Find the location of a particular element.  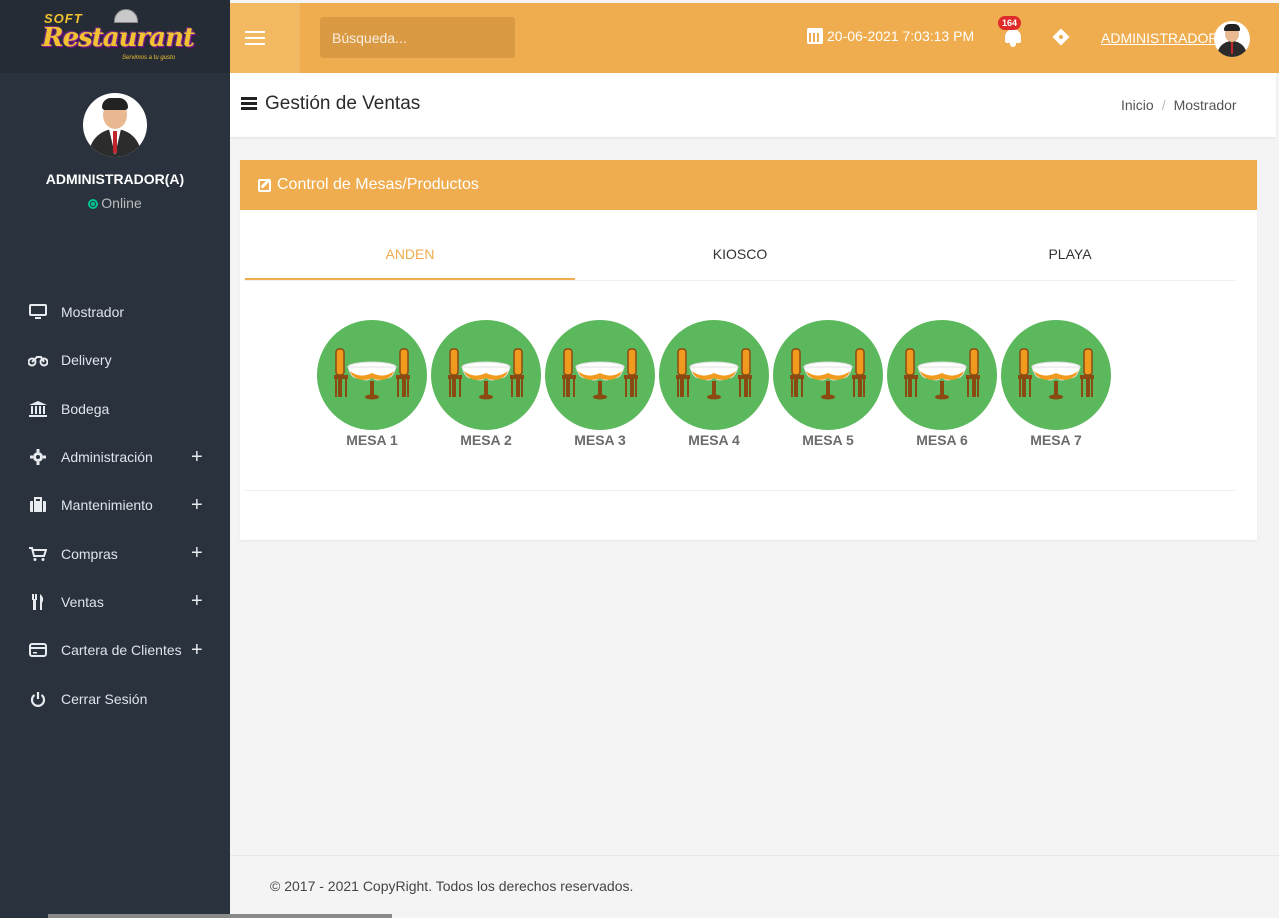

sidebar-item-label: Mostrador is located at coordinates (93, 312).